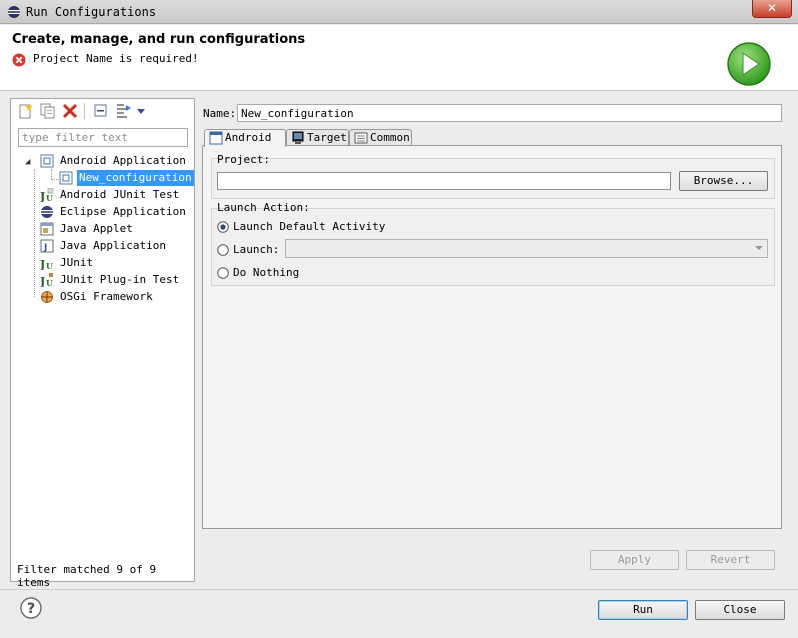  I want to click on android-app-icon, so click(47, 161).